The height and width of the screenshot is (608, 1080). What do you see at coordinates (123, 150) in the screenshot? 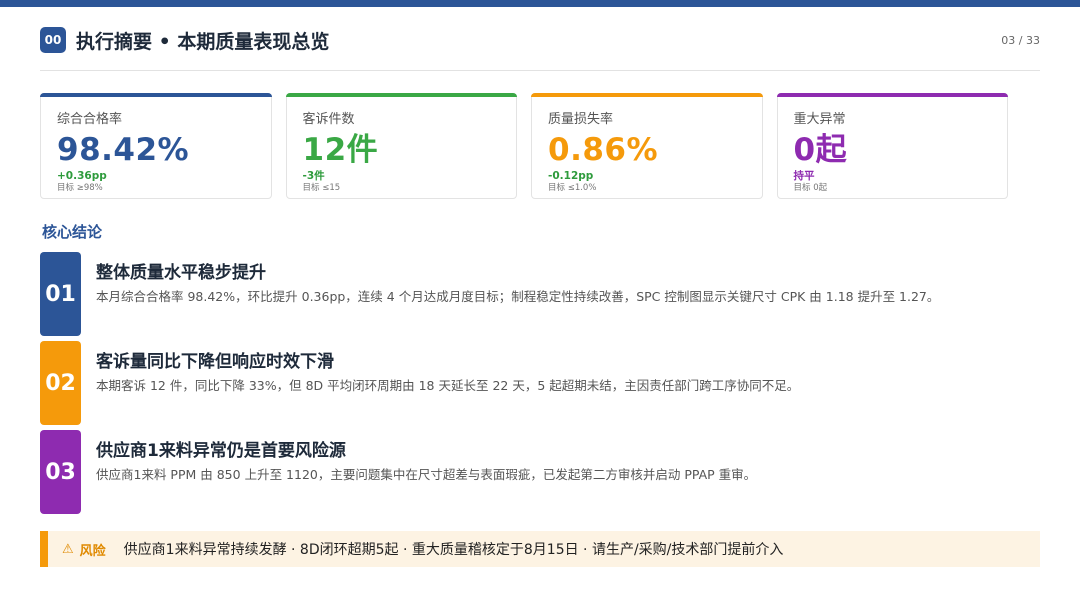
I see `kpi-value: 98.42%` at bounding box center [123, 150].